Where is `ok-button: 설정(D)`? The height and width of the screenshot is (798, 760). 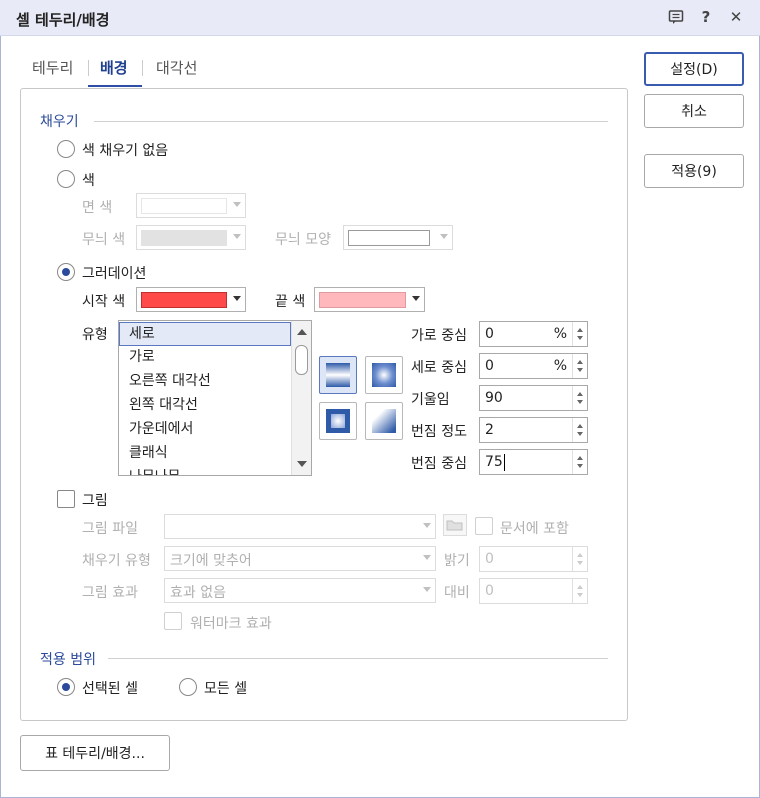 ok-button: 설정(D) is located at coordinates (694, 69).